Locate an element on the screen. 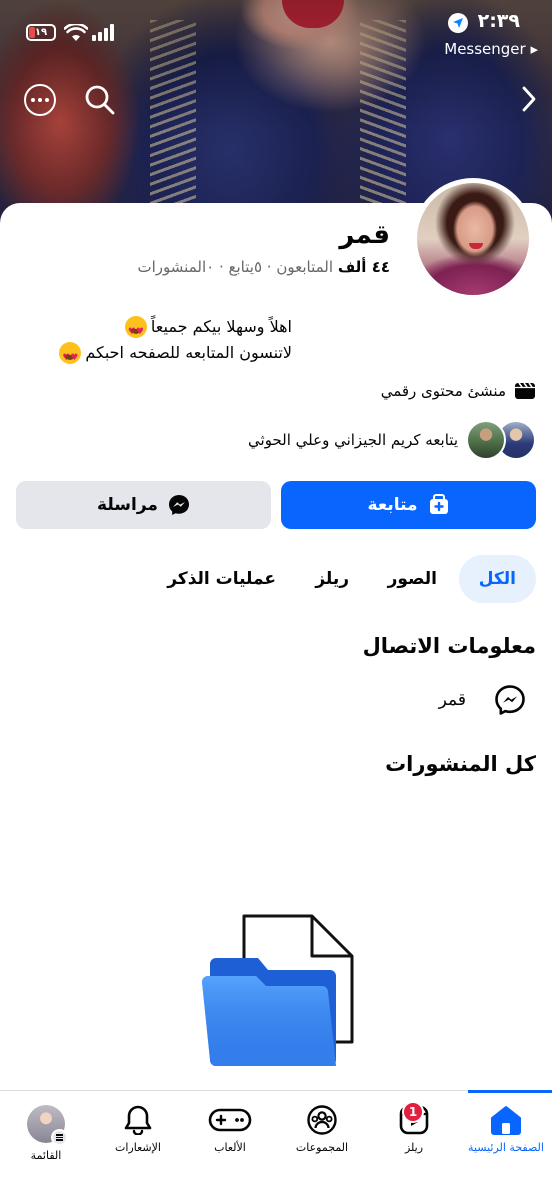  followed-by-text: يتابعه كريم الجيزاني وعلي الحوثي is located at coordinates (353, 440).